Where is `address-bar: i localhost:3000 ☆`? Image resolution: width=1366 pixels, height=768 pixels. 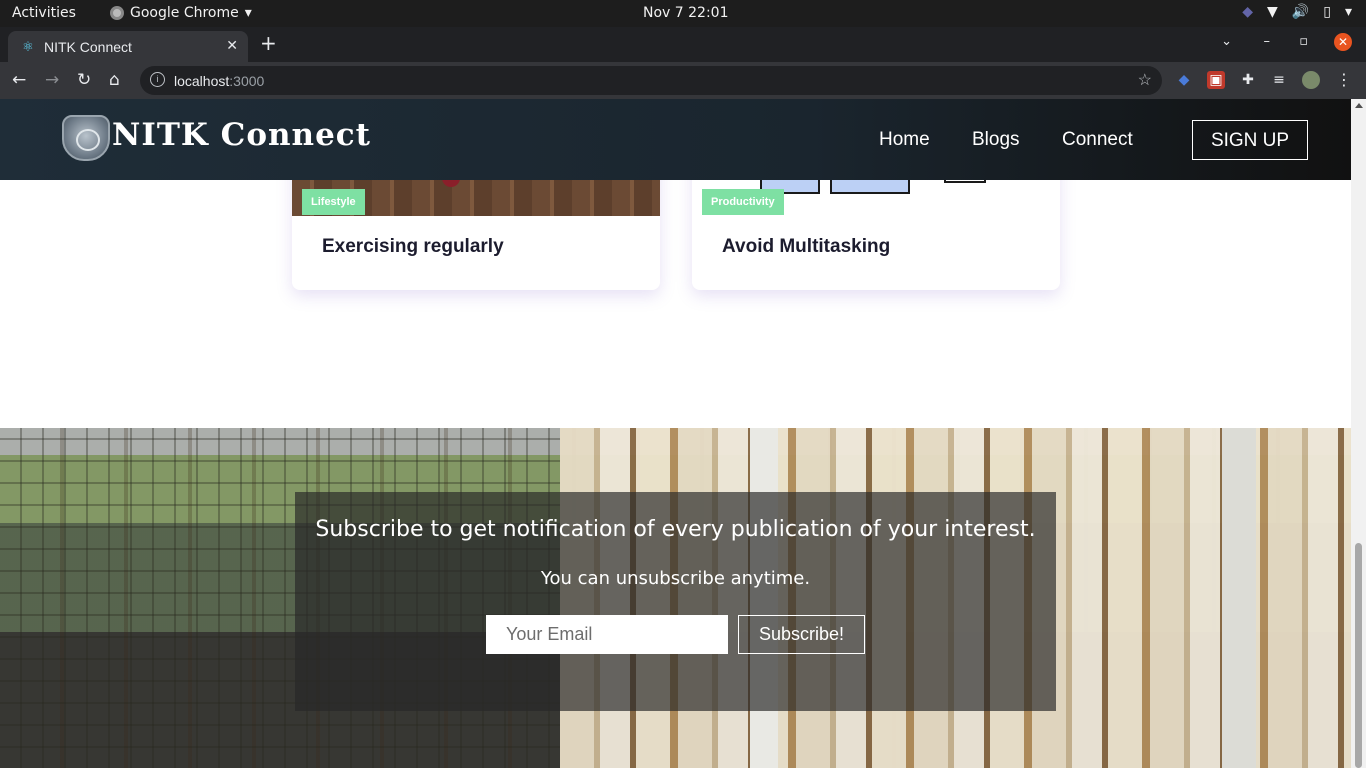
address-bar: i localhost:3000 ☆ is located at coordinates (651, 80).